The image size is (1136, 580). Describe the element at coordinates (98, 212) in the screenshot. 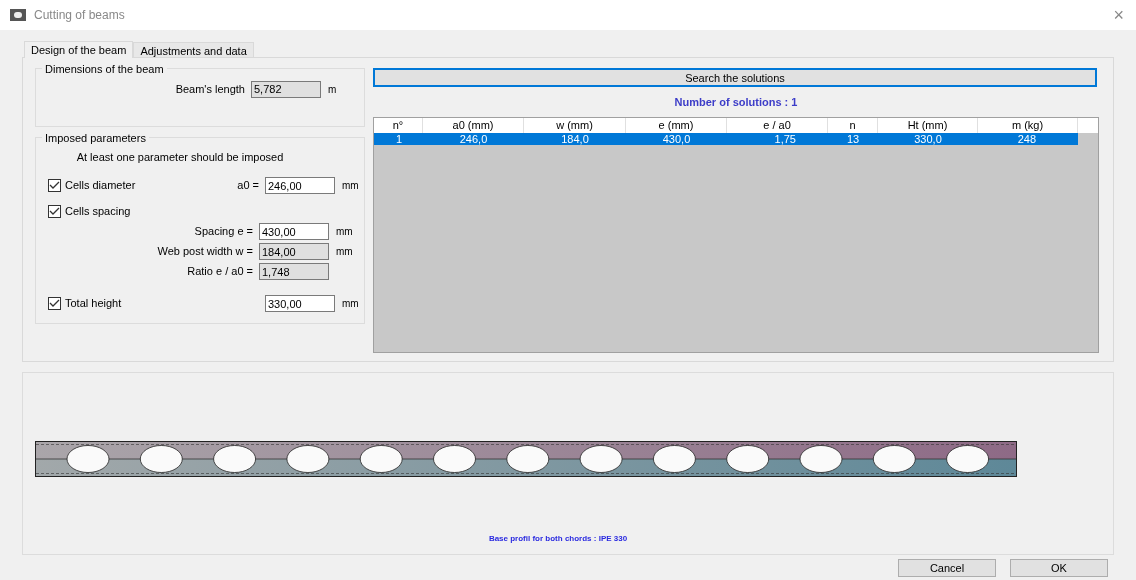

I see `checkbox-label: Cells spacing` at that location.